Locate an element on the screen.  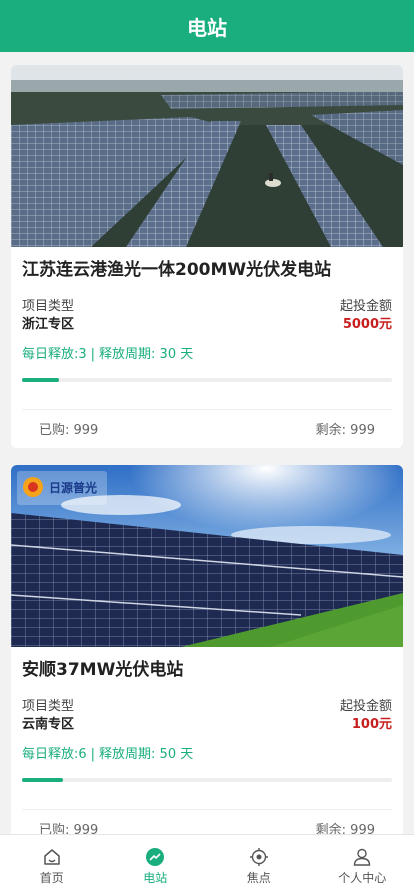
bottom-tab-bar: 首页 电站 焦点 个人中心 is located at coordinates (207, 865).